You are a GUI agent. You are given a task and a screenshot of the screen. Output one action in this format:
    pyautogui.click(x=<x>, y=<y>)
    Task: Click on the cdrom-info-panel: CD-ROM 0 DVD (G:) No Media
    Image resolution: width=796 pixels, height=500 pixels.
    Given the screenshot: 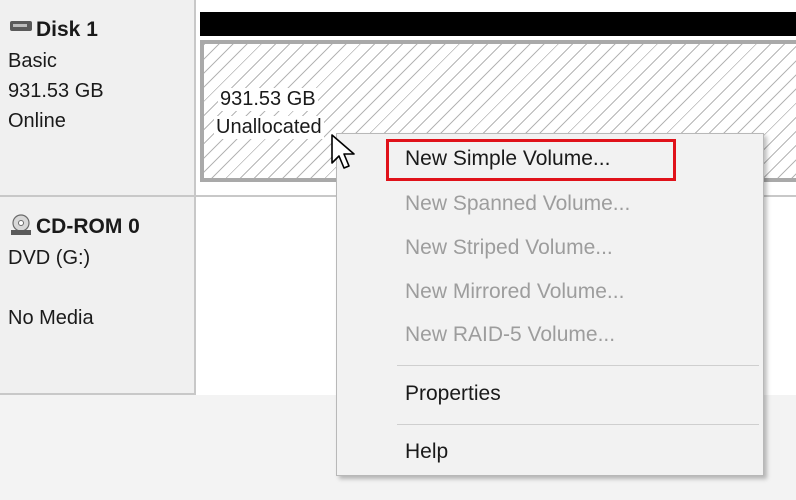 What is the action you would take?
    pyautogui.click(x=98, y=296)
    